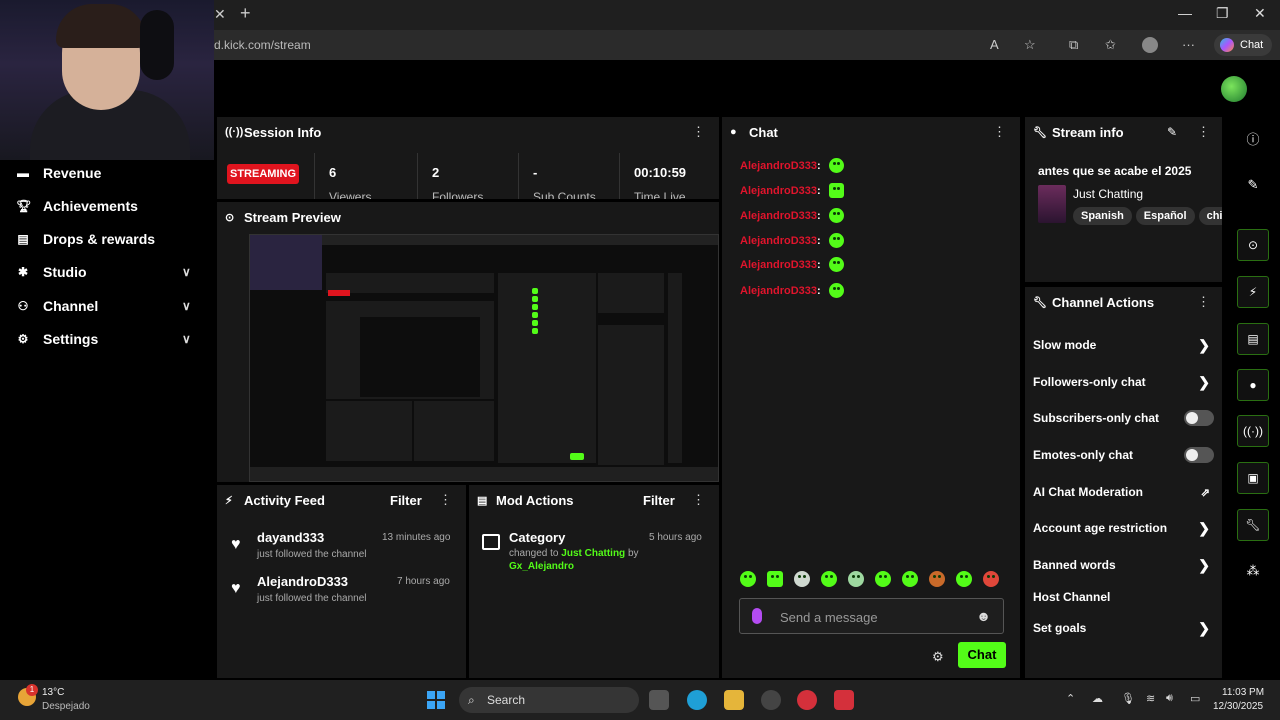 This screenshot has width=1280, height=720. I want to click on microphone-icon, so click(757, 616).